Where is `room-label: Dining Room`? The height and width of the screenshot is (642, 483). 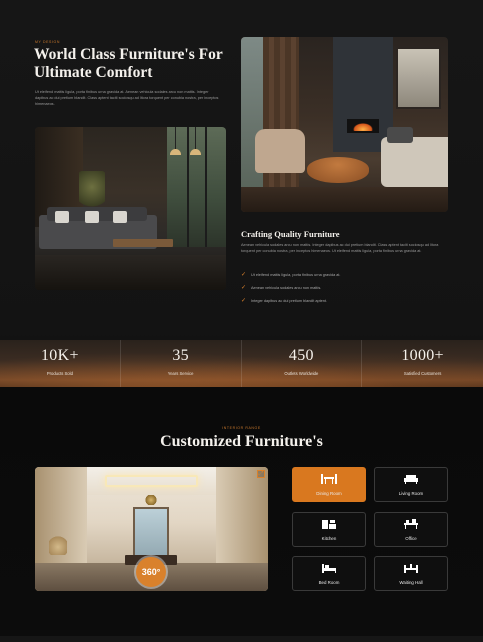 room-label: Dining Room is located at coordinates (329, 493).